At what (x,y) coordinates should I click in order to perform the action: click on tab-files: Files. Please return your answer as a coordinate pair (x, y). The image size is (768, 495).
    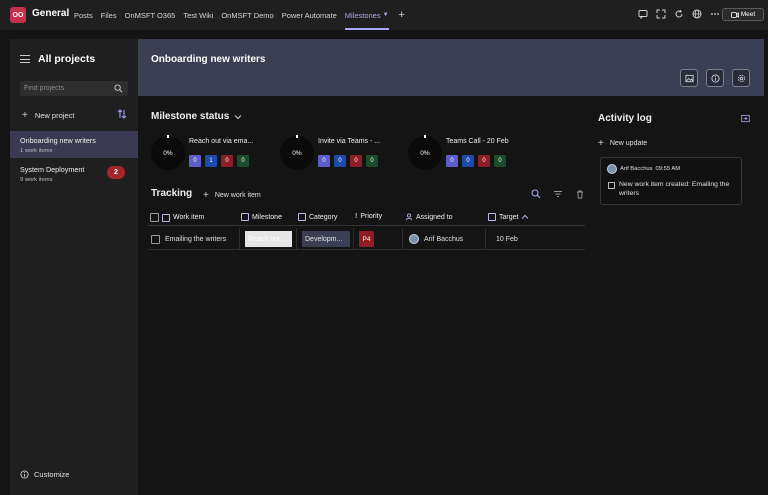
    Looking at the image, I should click on (109, 15).